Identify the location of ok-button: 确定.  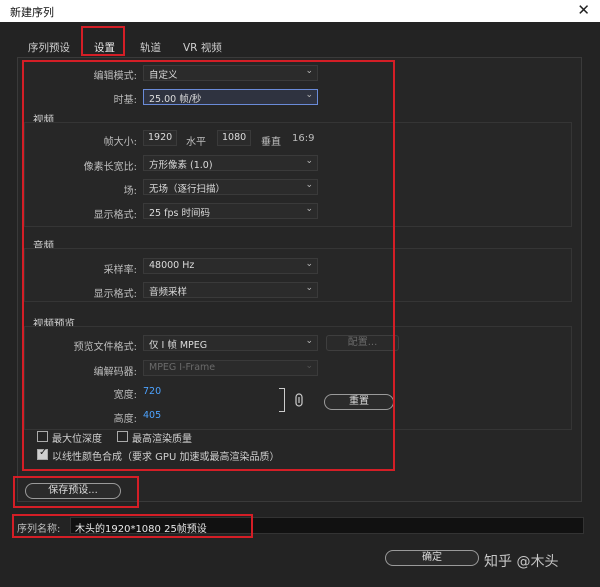
(432, 558).